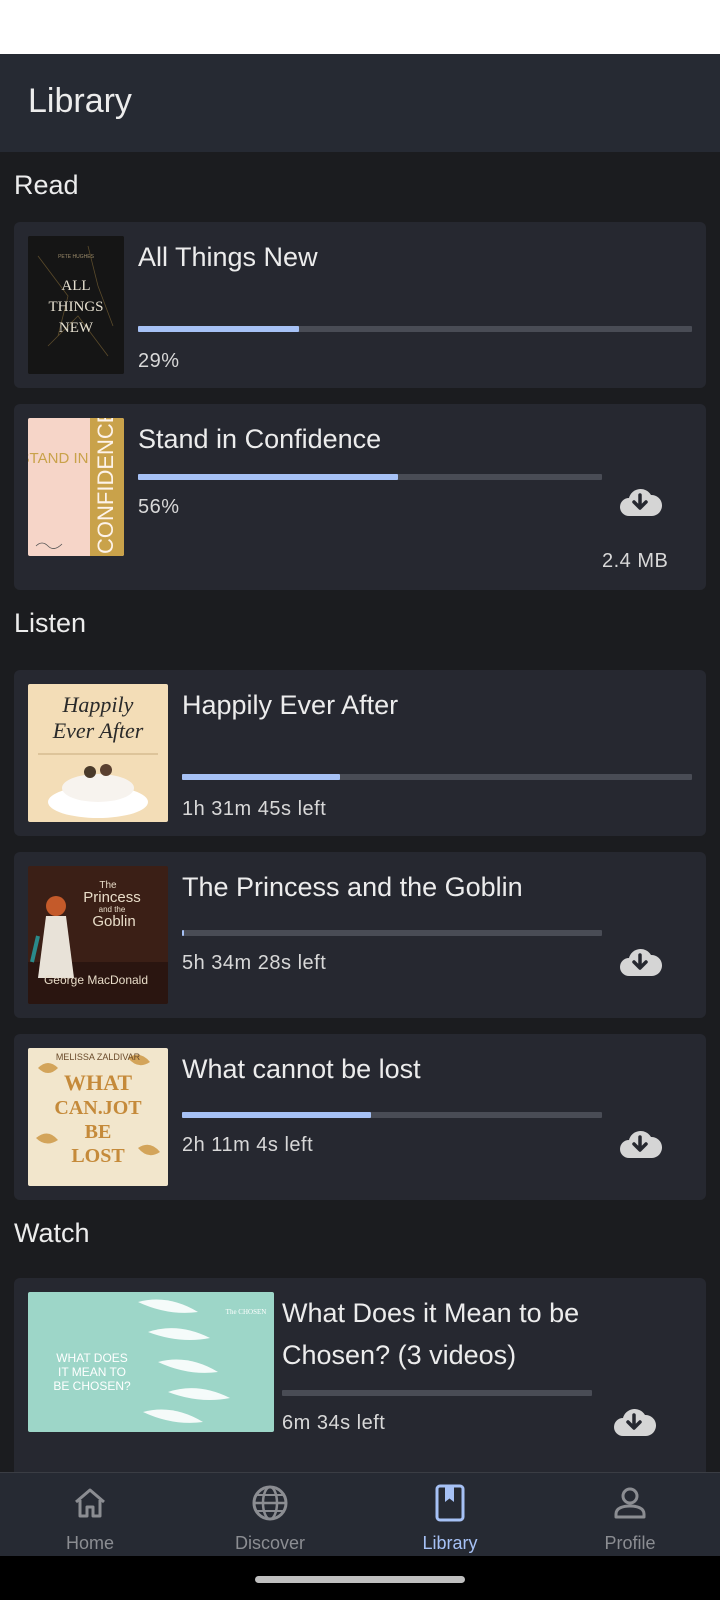 The image size is (720, 1600). Describe the element at coordinates (75, 286) in the screenshot. I see `svg-text: ALL` at that location.